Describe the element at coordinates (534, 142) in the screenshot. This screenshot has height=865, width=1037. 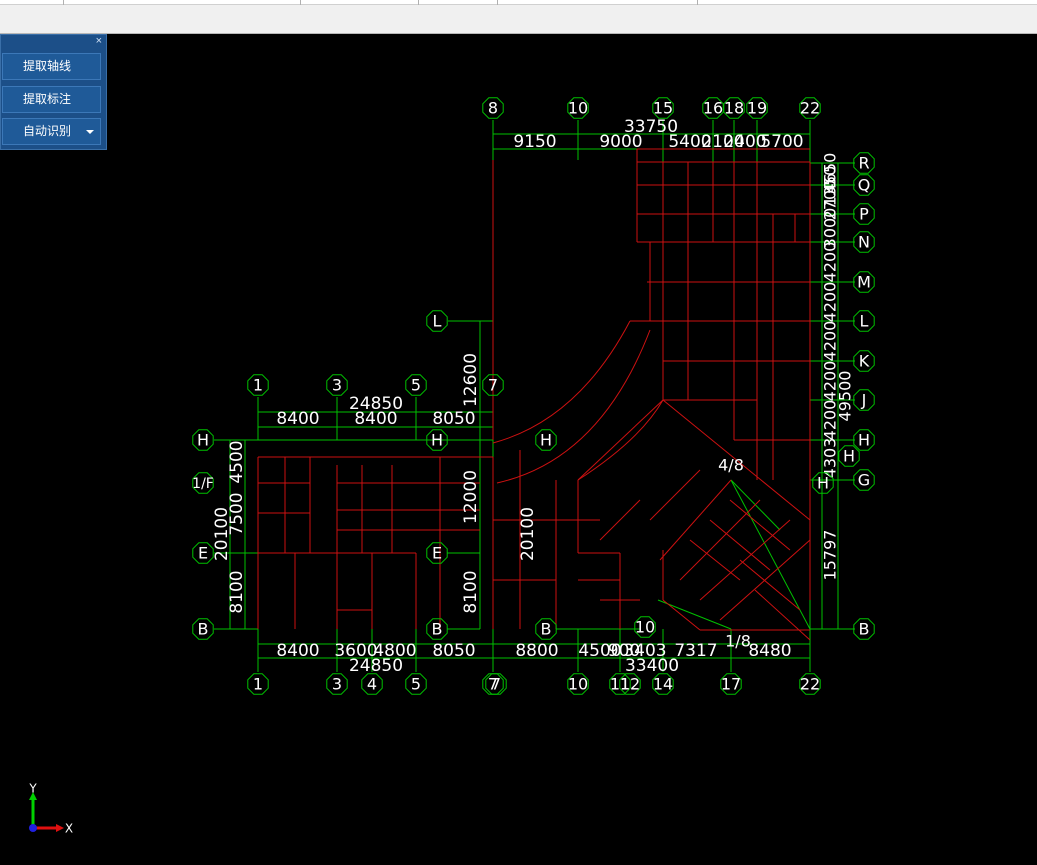
I see `dimension-text: 9150` at that location.